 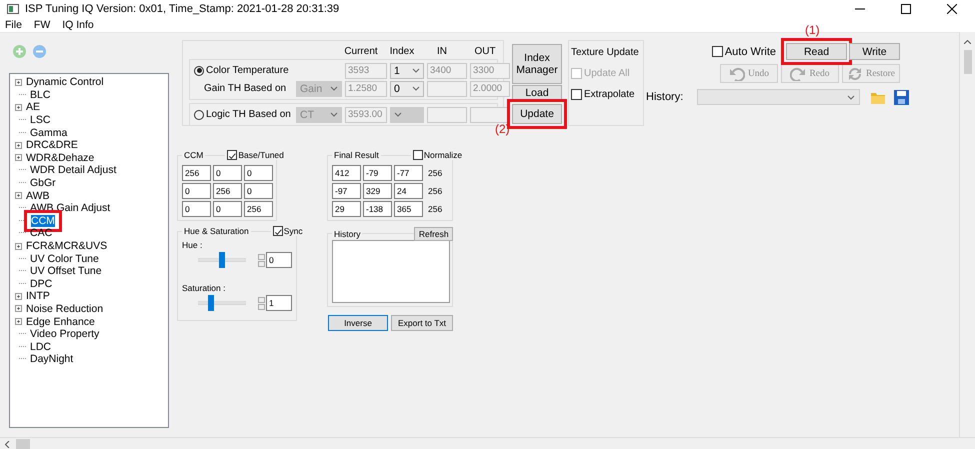 I want to click on tree-item: GbGr, so click(x=43, y=183).